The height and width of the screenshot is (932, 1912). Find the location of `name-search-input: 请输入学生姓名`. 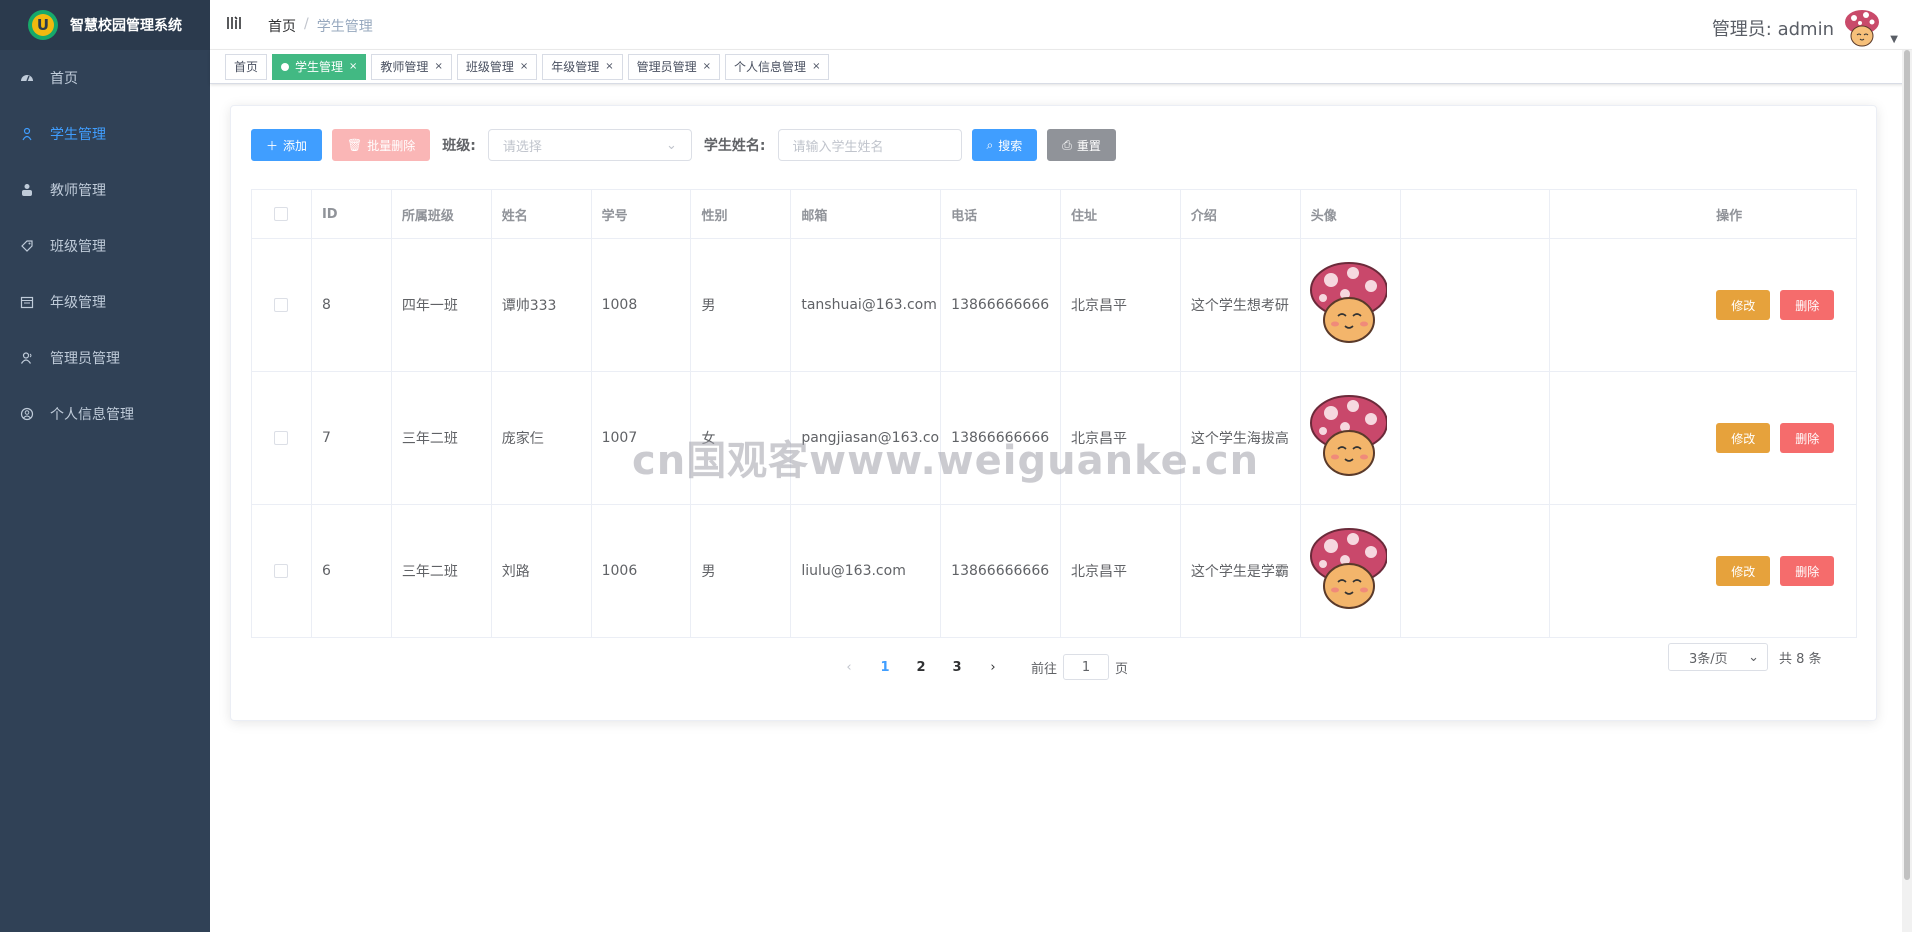

name-search-input: 请输入学生姓名 is located at coordinates (869, 145).